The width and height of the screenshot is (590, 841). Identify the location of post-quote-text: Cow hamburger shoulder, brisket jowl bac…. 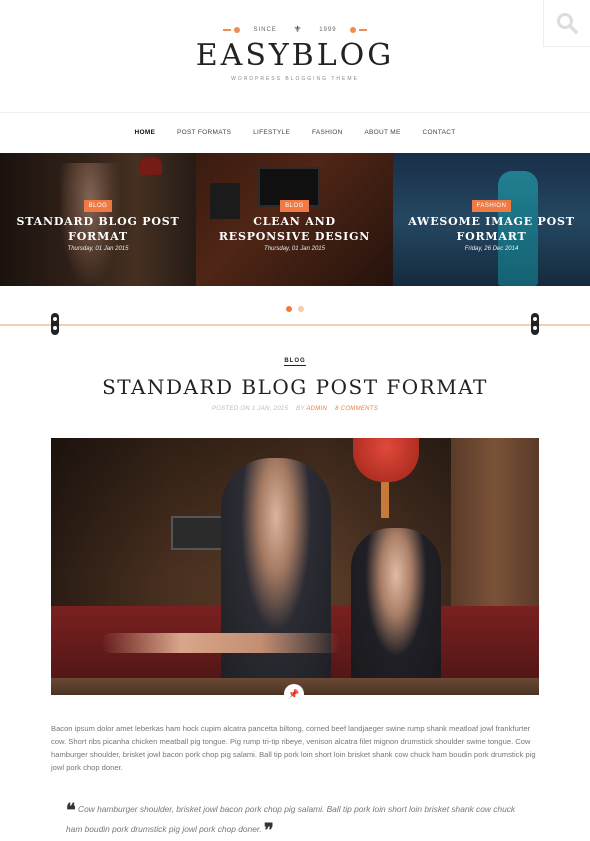
(291, 819).